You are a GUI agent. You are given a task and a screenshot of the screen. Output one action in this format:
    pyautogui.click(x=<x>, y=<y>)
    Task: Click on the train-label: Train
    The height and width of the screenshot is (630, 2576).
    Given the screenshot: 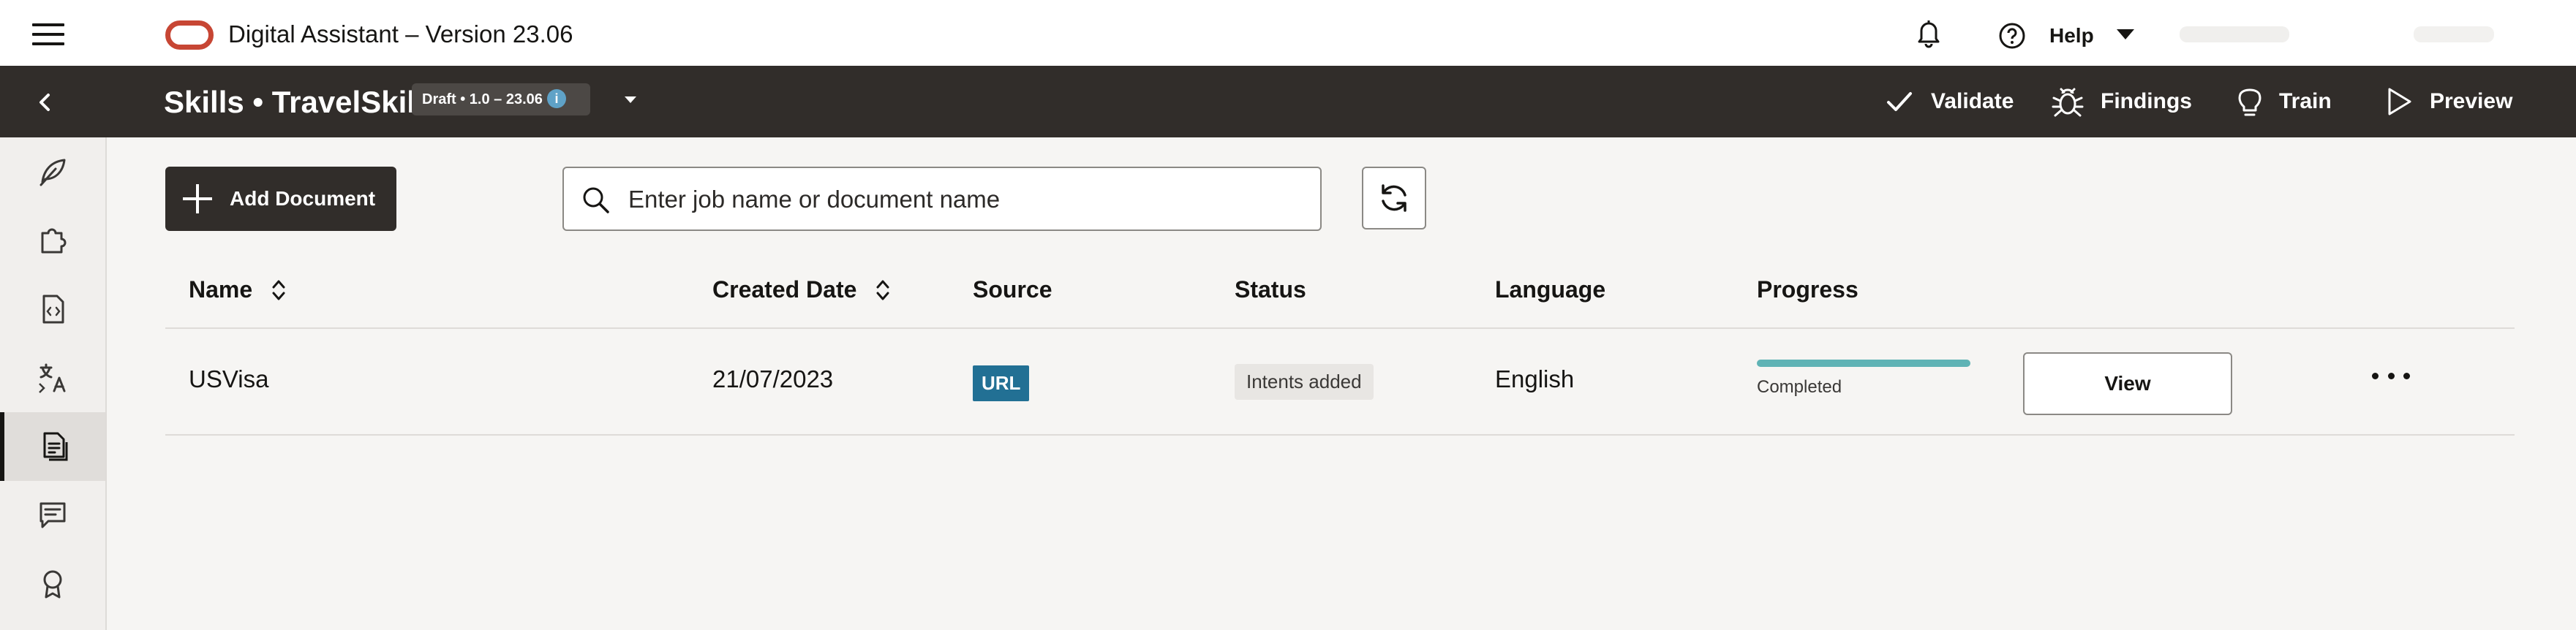 What is the action you would take?
    pyautogui.click(x=2305, y=101)
    